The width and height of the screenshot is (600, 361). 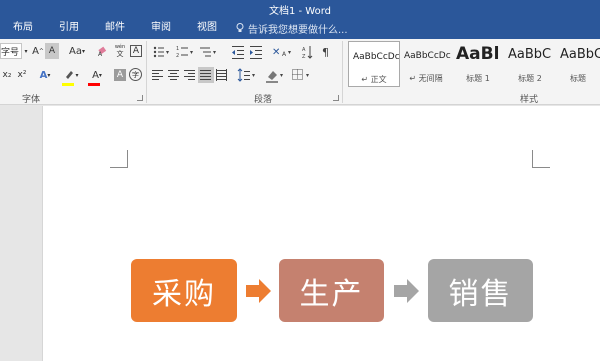 I want to click on change-case-label: Aa, so click(x=75, y=51).